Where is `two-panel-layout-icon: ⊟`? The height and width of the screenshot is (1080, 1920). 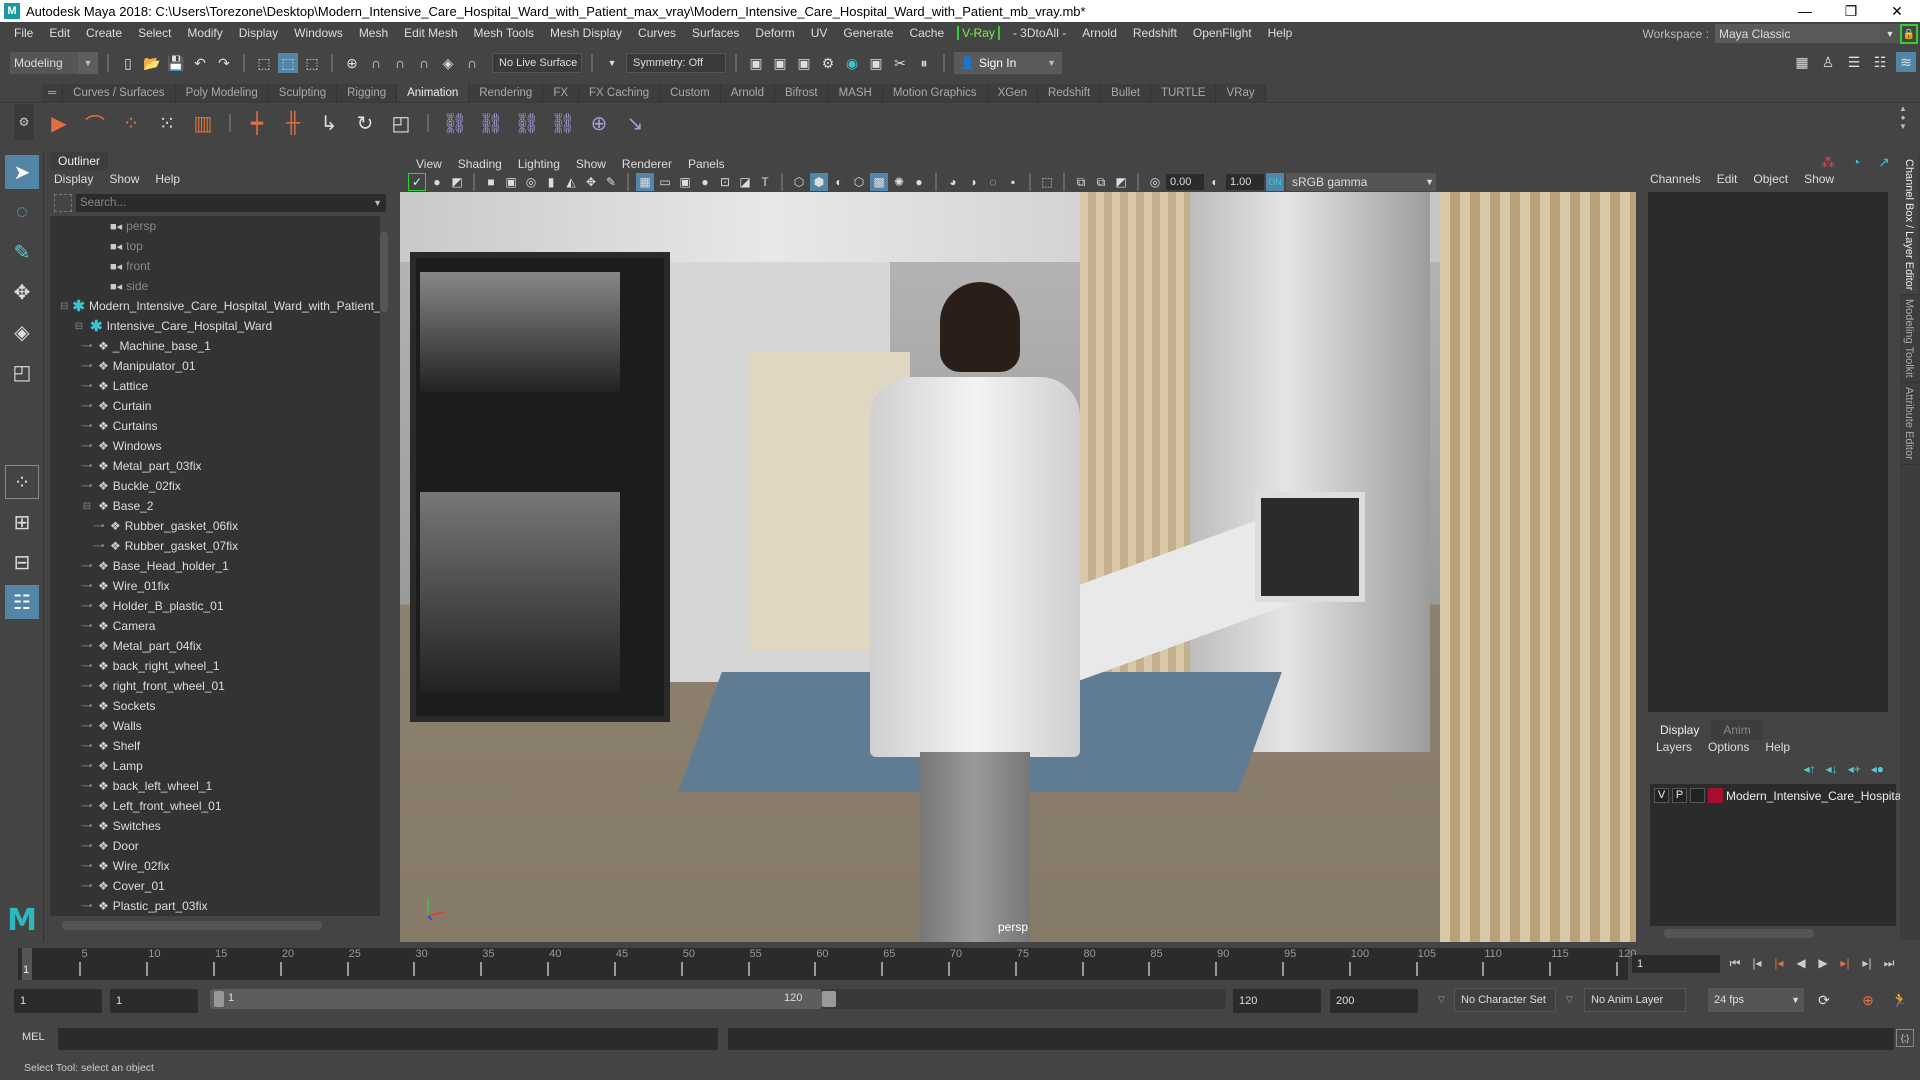
two-panel-layout-icon: ⊟ is located at coordinates (22, 562).